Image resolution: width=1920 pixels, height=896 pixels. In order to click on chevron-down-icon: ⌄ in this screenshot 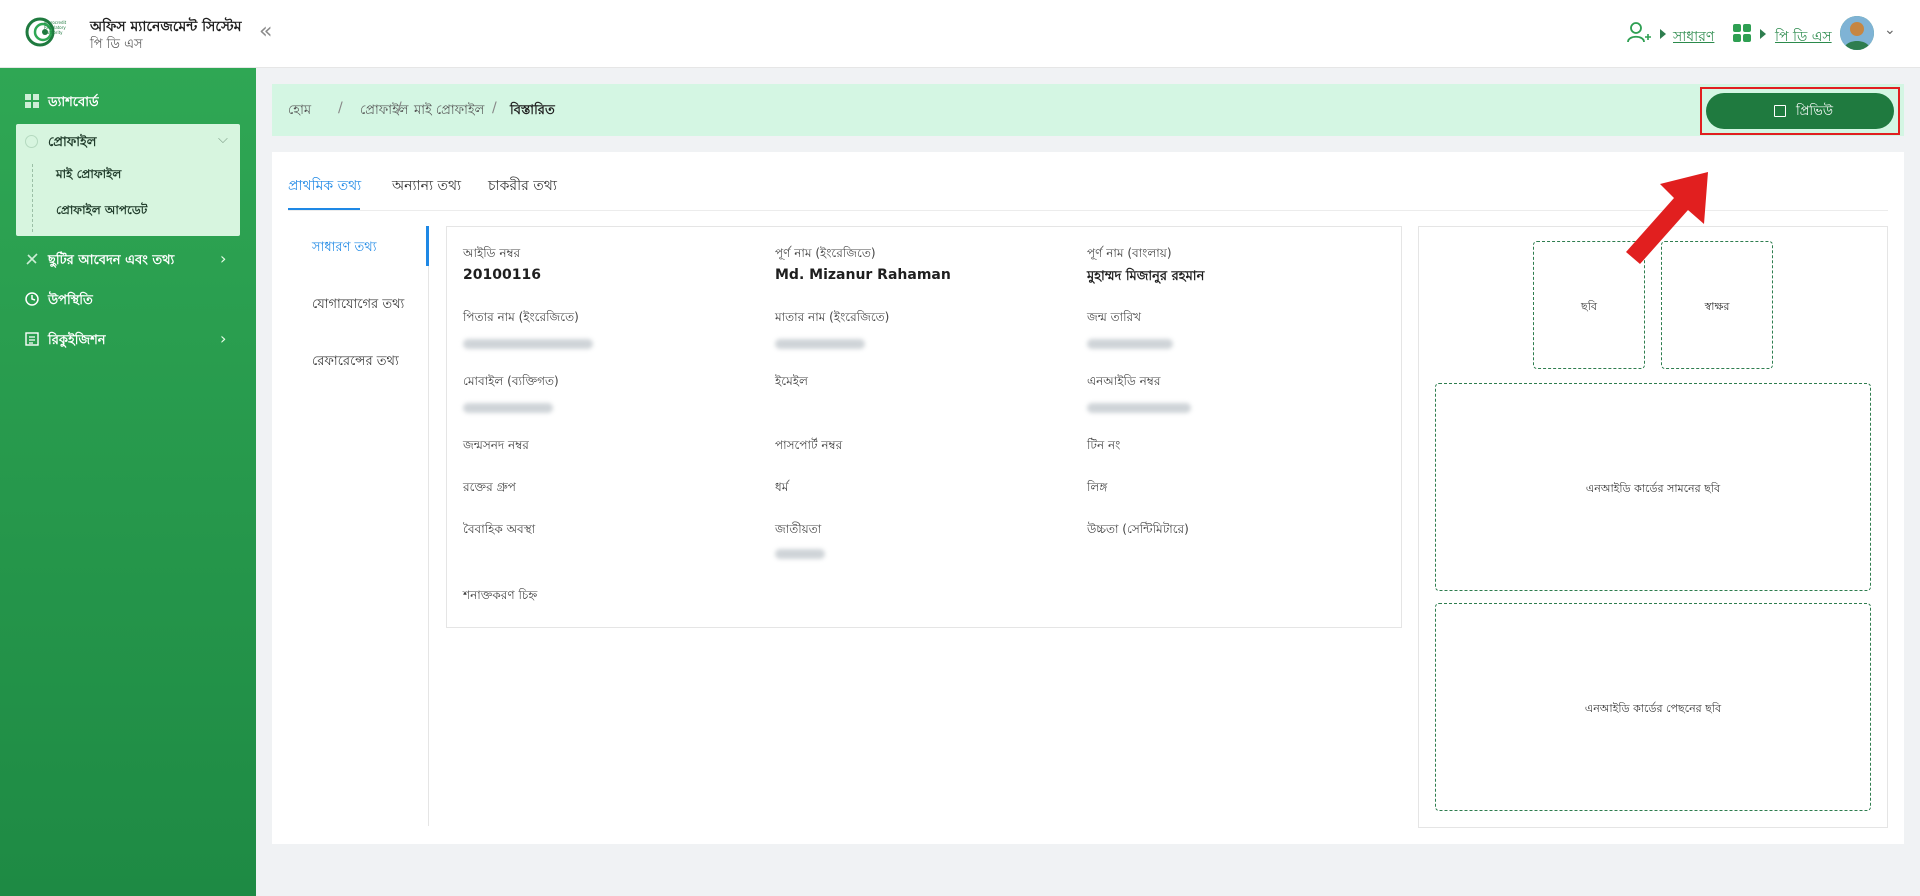, I will do `click(1890, 30)`.